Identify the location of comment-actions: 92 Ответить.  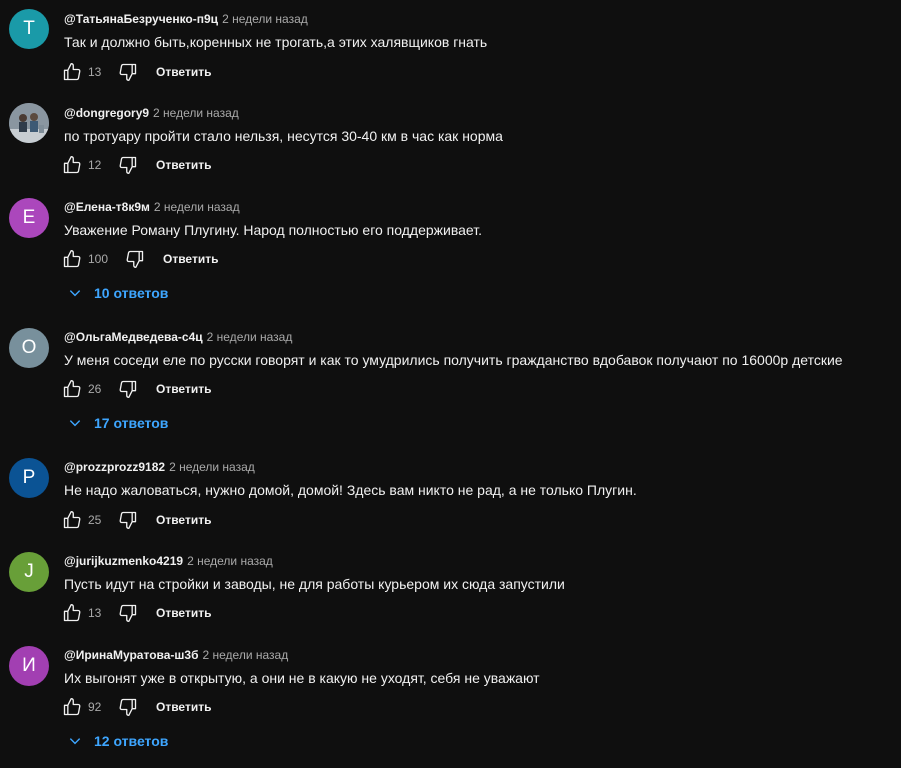
(135, 707).